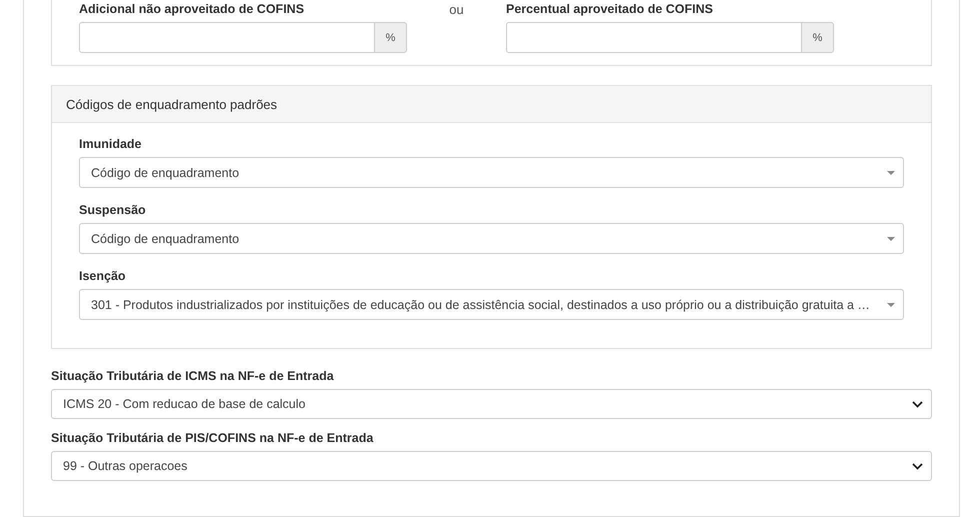 Image resolution: width=975 pixels, height=517 pixels. Describe the element at coordinates (113, 210) in the screenshot. I see `field-label: Suspensão` at that location.